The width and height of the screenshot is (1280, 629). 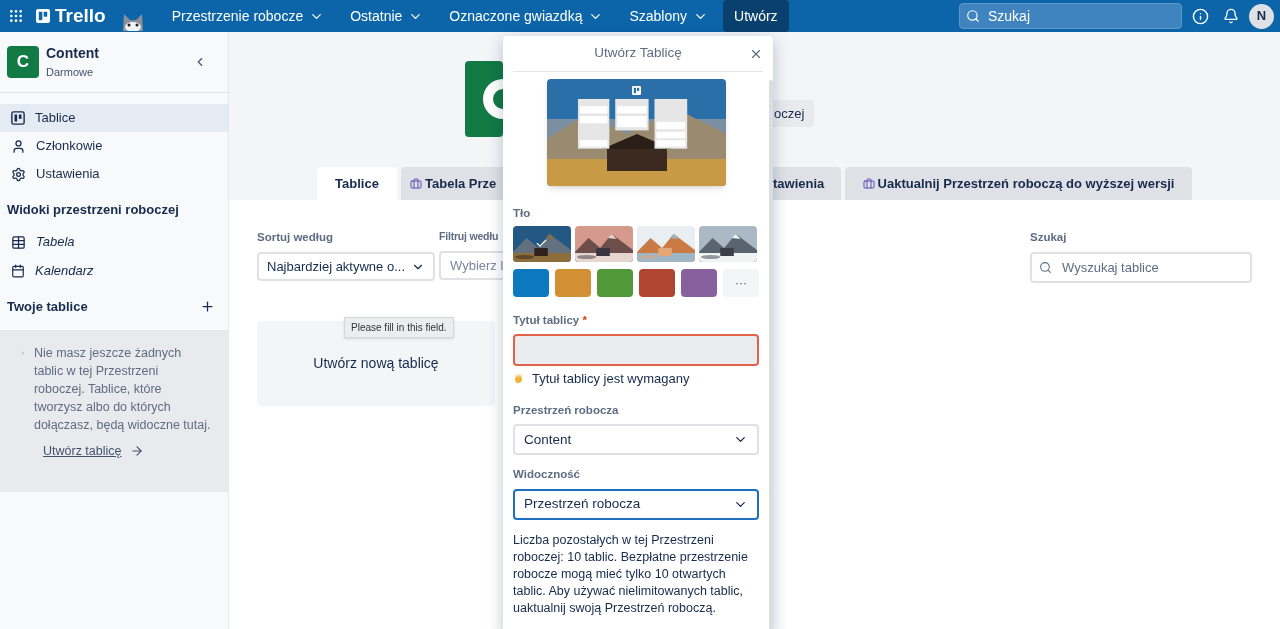 What do you see at coordinates (248, 16) in the screenshot?
I see `nav-menu-button: Przestrzenie robocze` at bounding box center [248, 16].